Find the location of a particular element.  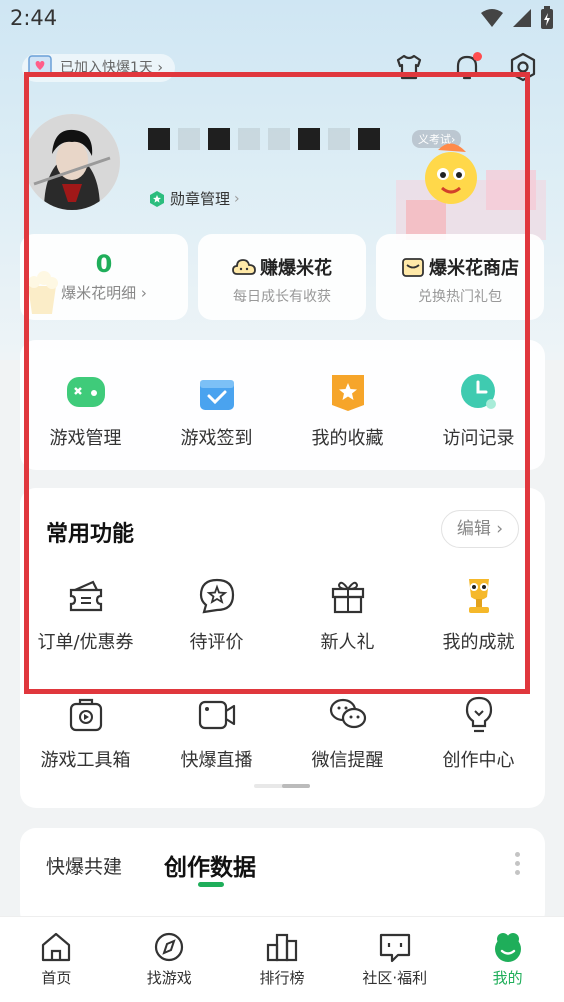

status-bar: 2:44 is located at coordinates (282, 18).